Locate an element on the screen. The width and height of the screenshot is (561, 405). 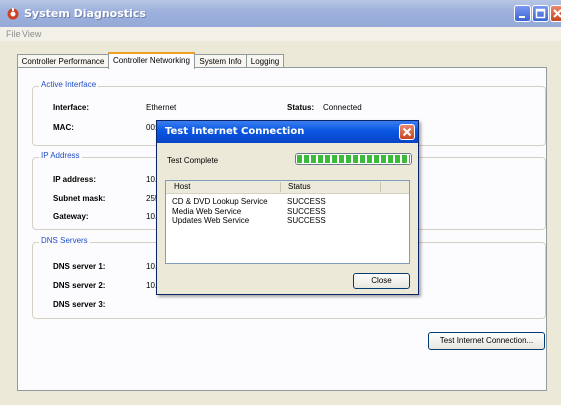
maximize-button is located at coordinates (540, 13).